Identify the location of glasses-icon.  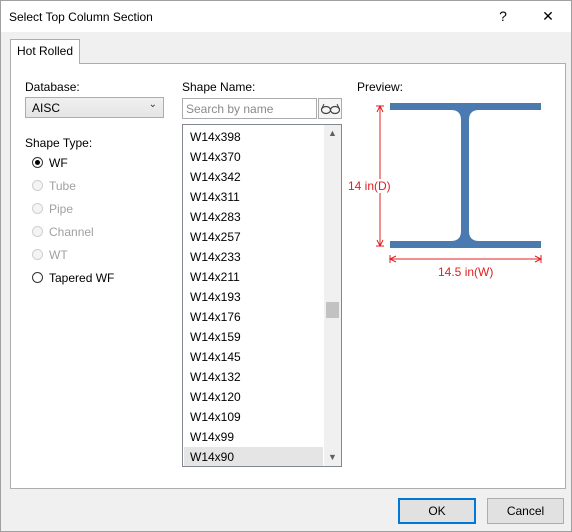
(330, 109).